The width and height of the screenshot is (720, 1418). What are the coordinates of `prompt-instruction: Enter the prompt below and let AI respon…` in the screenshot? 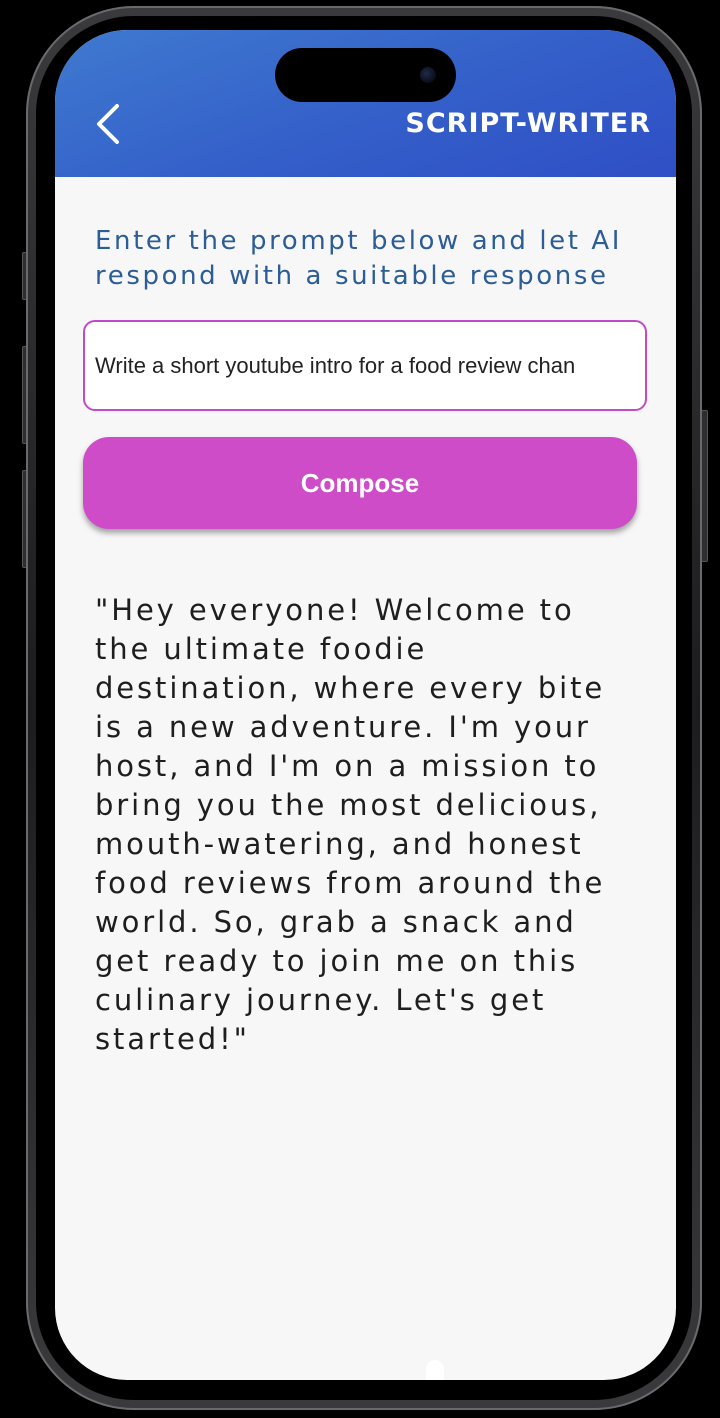 It's located at (359, 258).